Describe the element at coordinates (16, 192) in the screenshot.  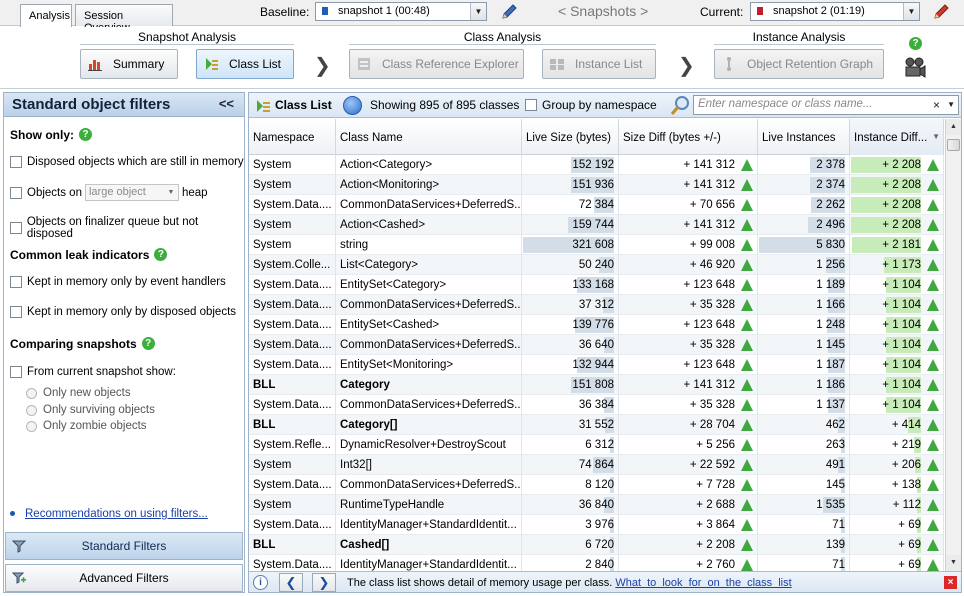
I see `heap-checkbox` at that location.